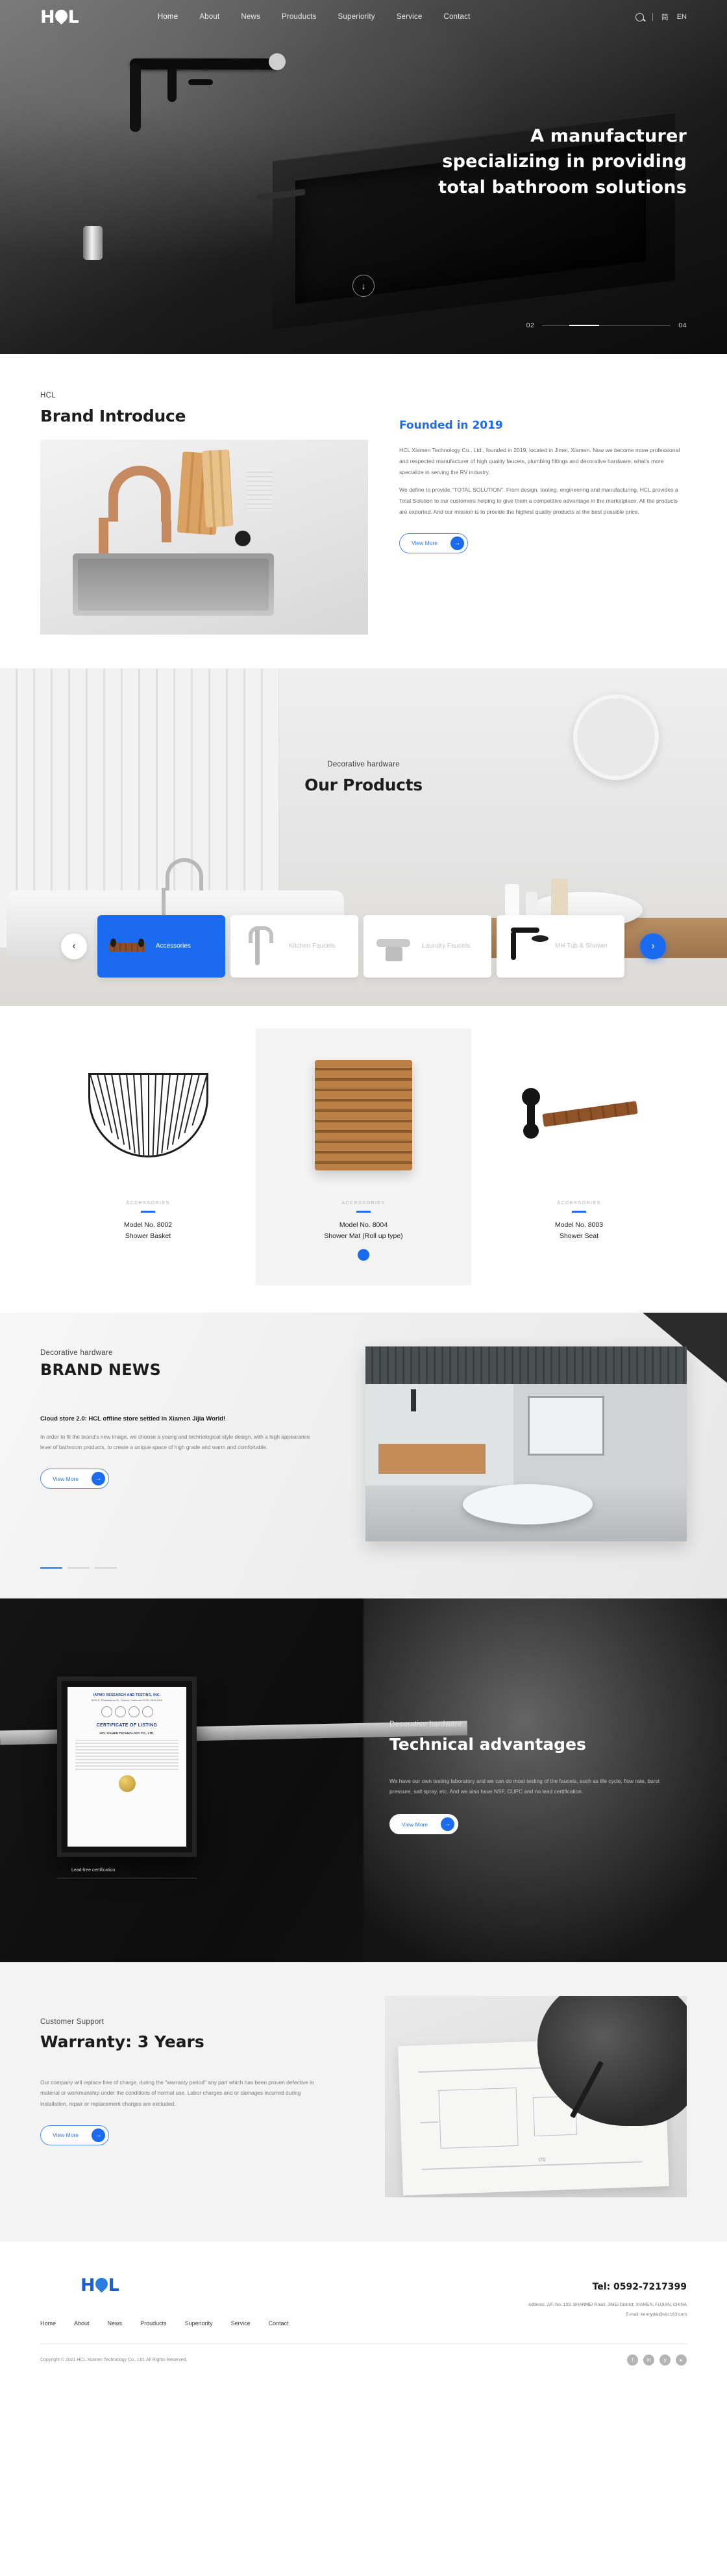 The image size is (727, 2576). Describe the element at coordinates (579, 1224) in the screenshot. I see `product-model: Model No. 8003` at that location.